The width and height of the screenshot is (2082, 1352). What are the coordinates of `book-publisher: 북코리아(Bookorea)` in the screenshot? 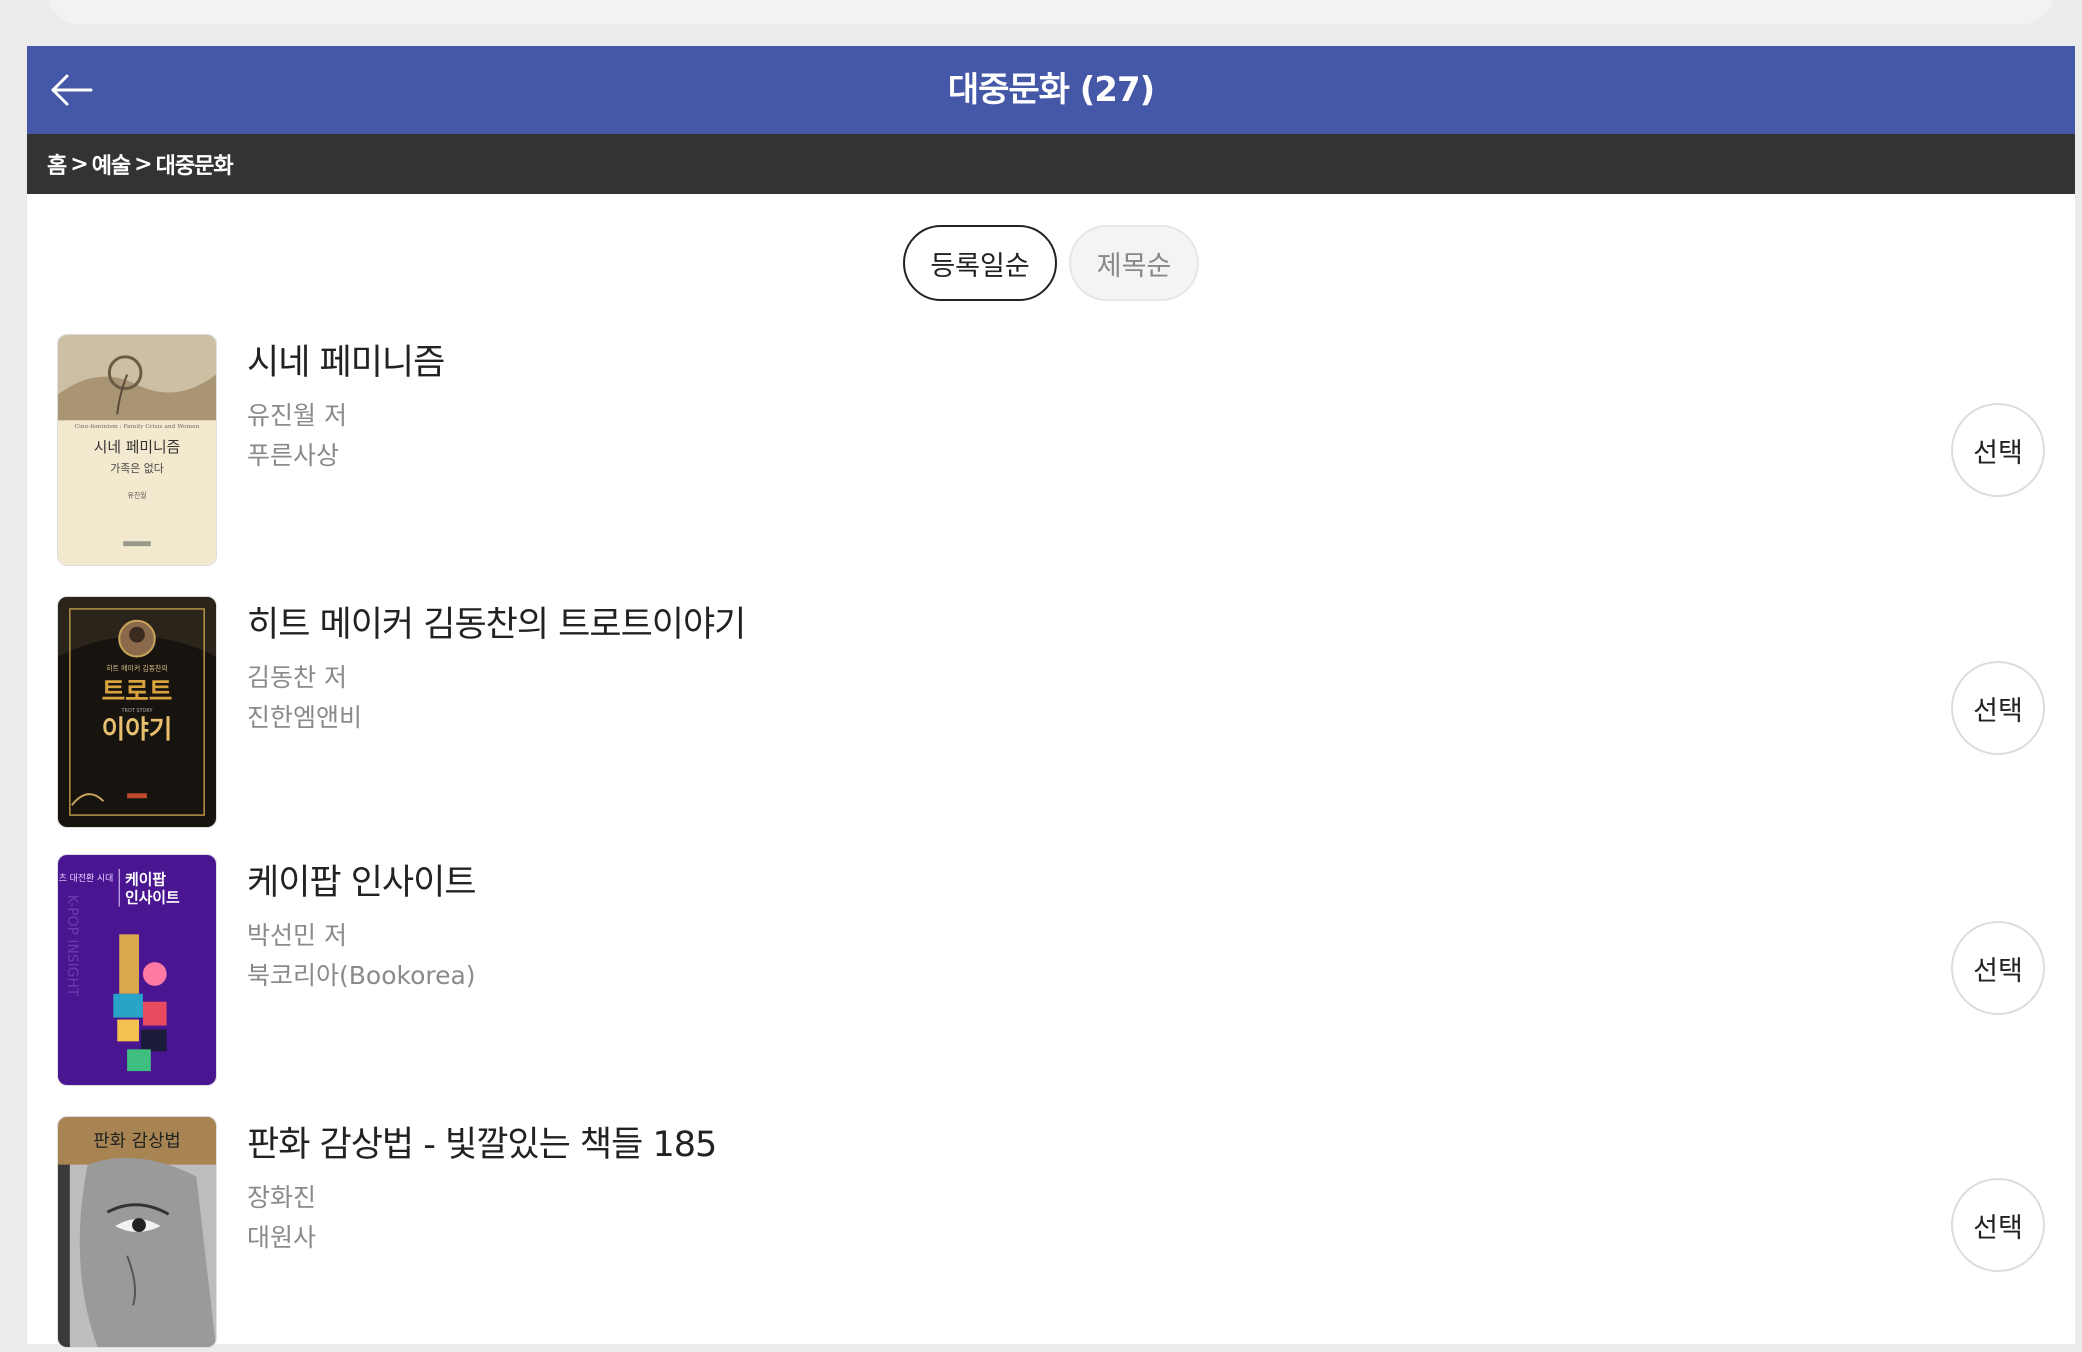 It's located at (361, 975).